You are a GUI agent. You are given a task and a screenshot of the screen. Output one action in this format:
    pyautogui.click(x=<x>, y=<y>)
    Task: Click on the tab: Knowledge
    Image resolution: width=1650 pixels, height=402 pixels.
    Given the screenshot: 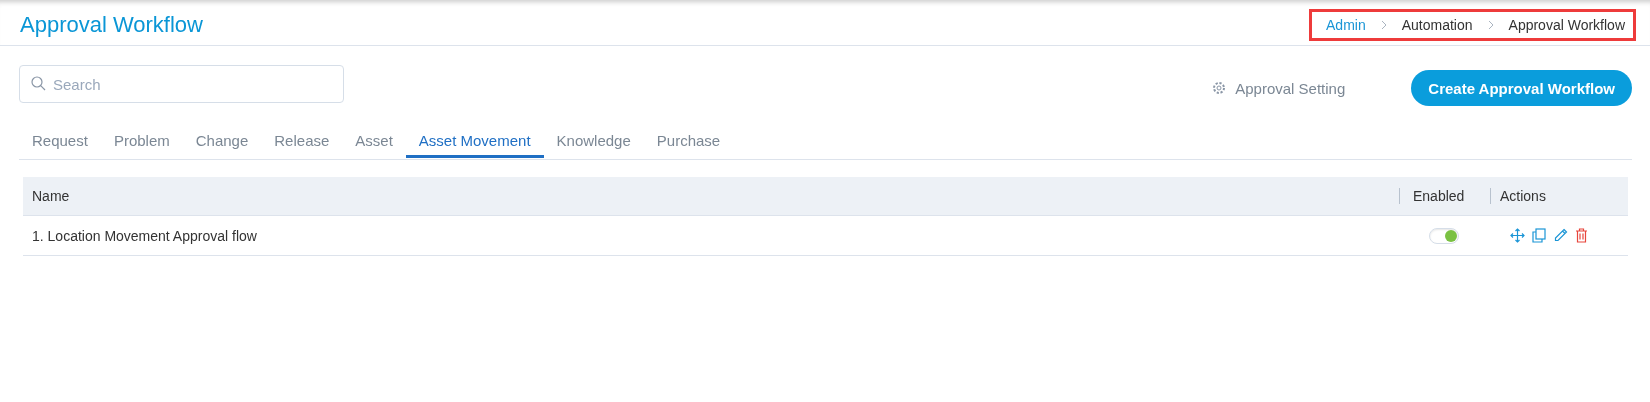 What is the action you would take?
    pyautogui.click(x=593, y=141)
    